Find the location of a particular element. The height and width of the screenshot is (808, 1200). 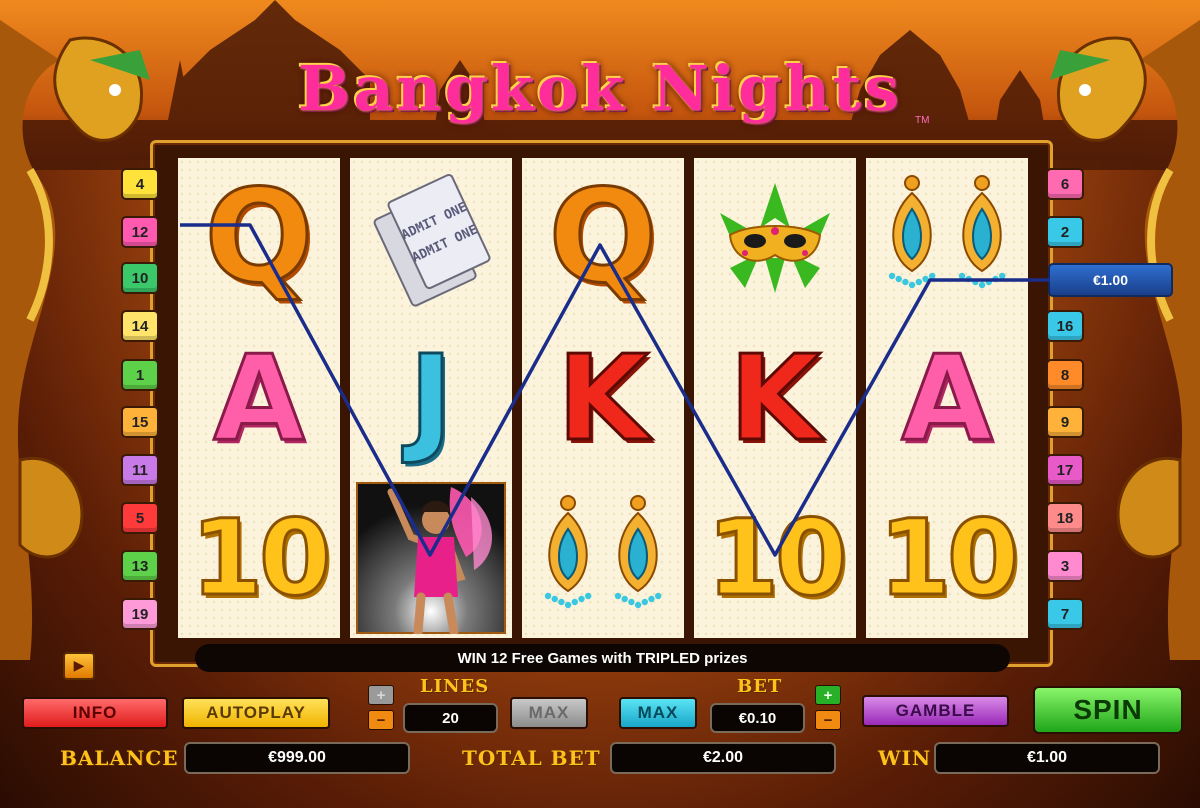

dancer-symbol is located at coordinates (431, 558).